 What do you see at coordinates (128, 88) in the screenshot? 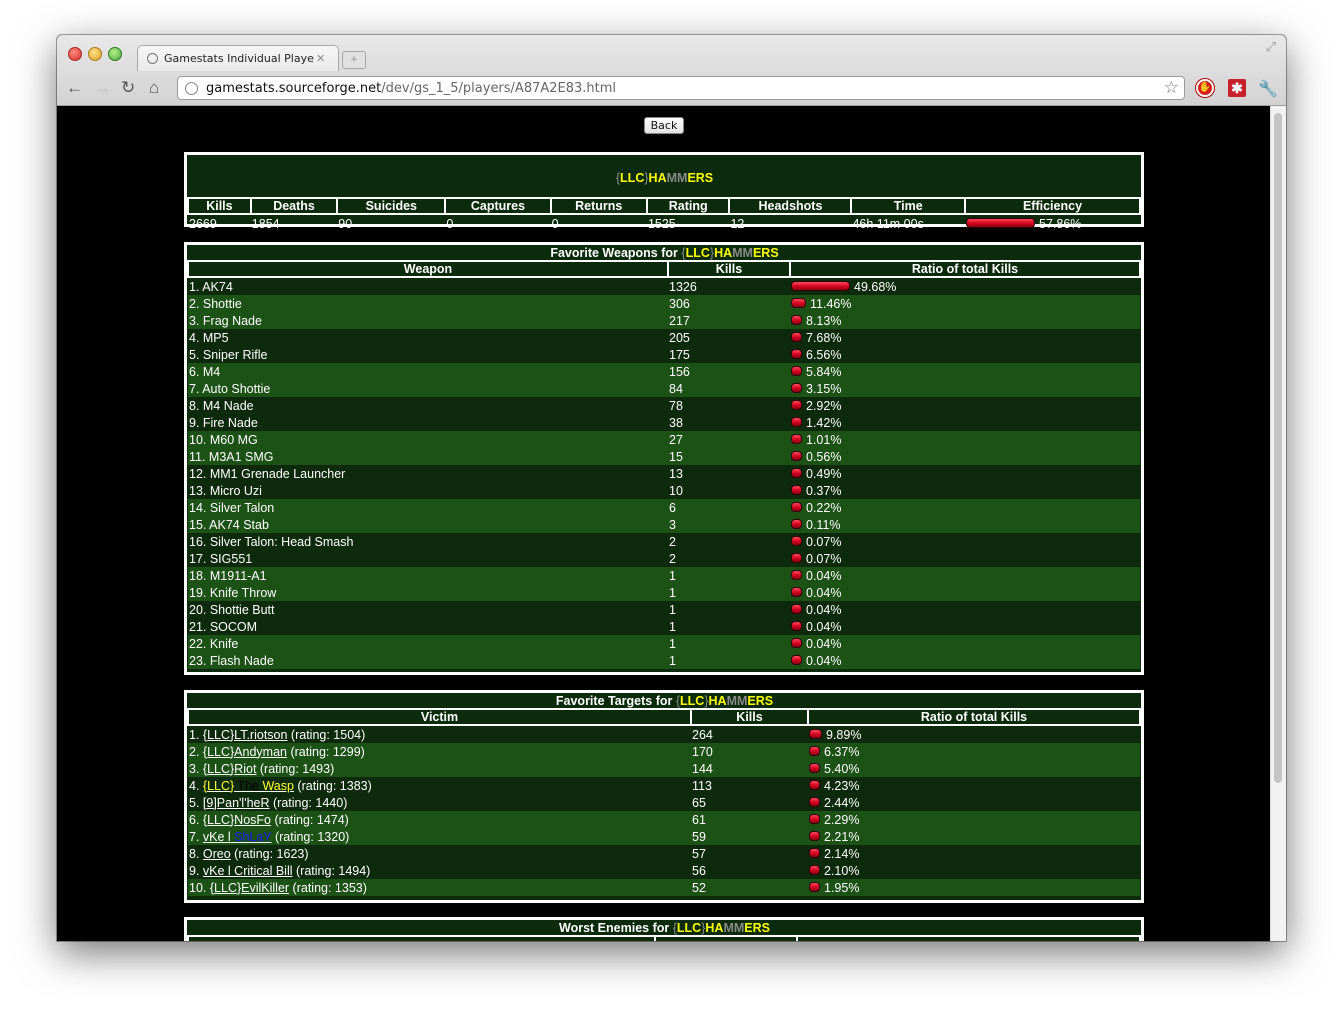
I see `reload-icon: ↻` at bounding box center [128, 88].